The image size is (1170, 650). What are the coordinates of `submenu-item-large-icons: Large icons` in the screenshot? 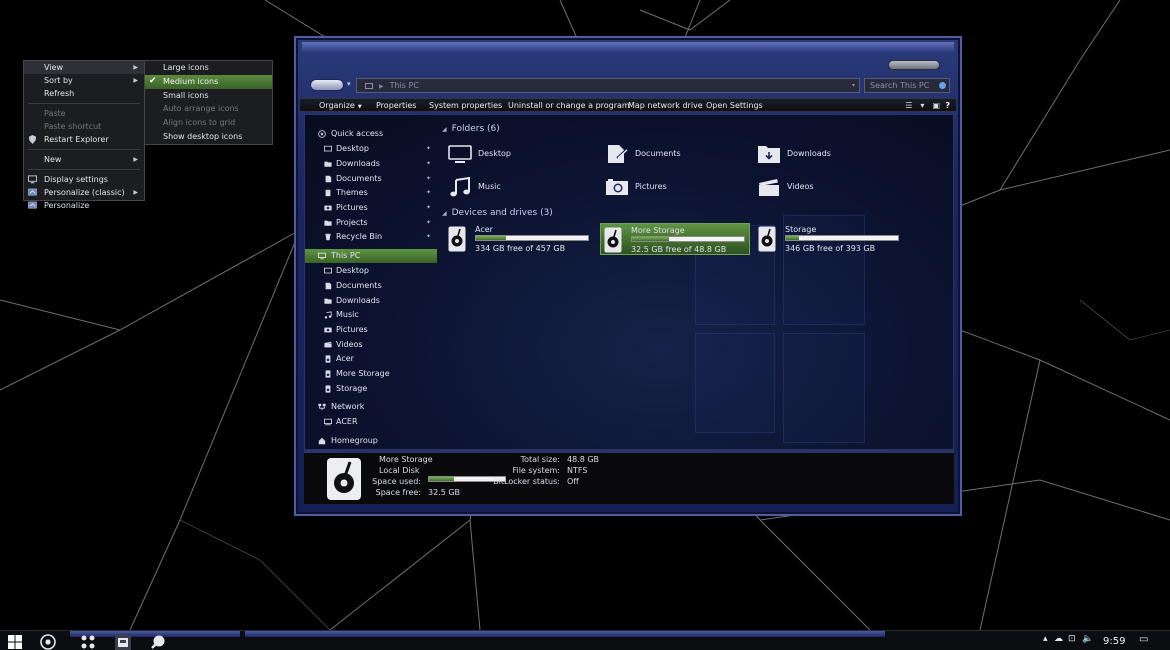 It's located at (208, 68).